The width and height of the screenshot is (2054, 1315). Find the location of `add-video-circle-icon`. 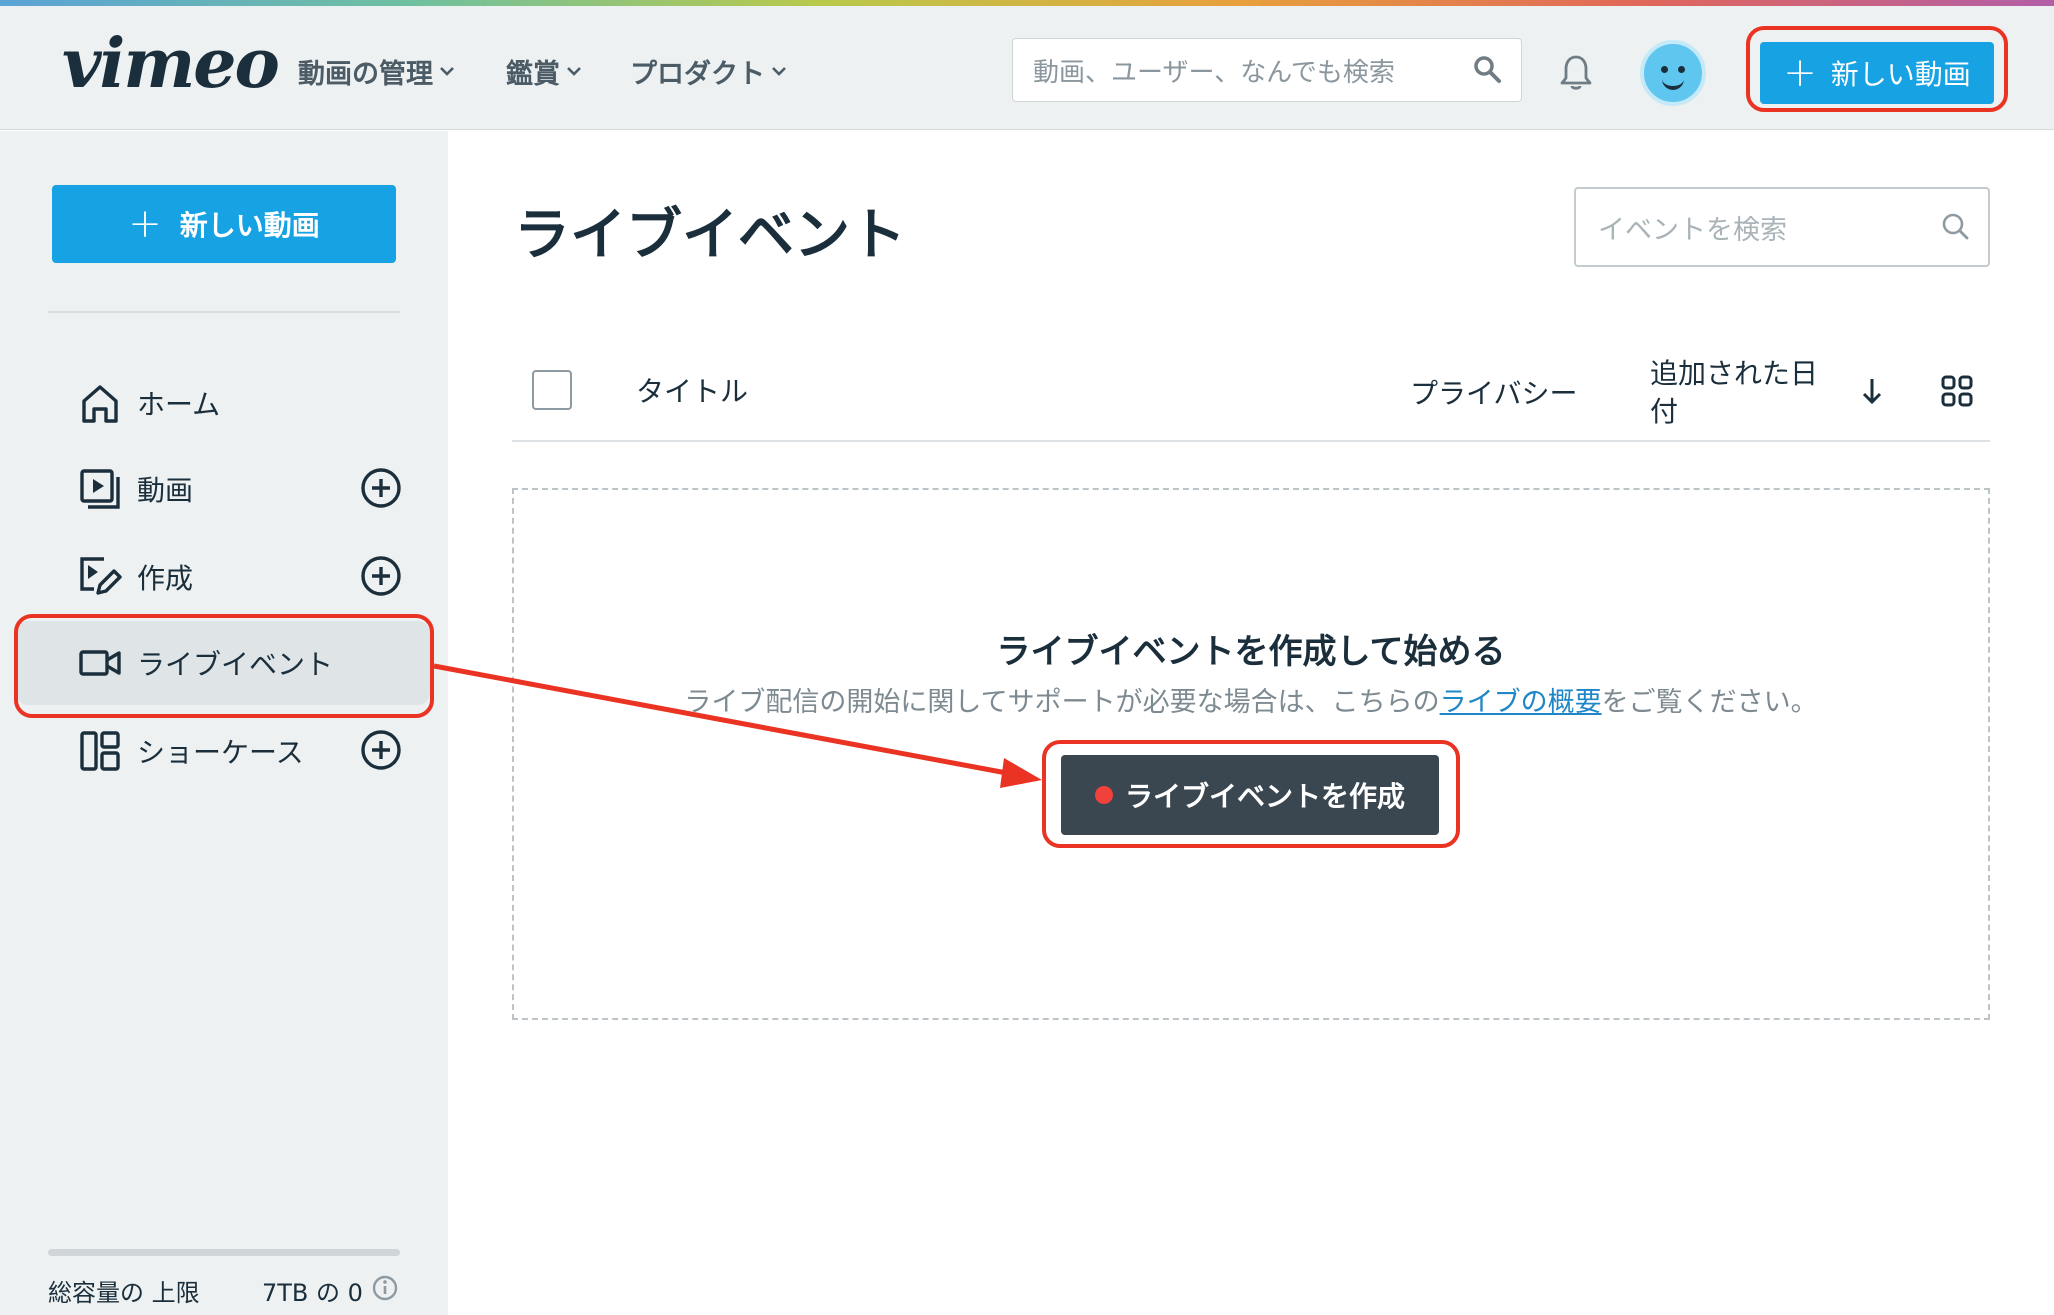

add-video-circle-icon is located at coordinates (381, 488).